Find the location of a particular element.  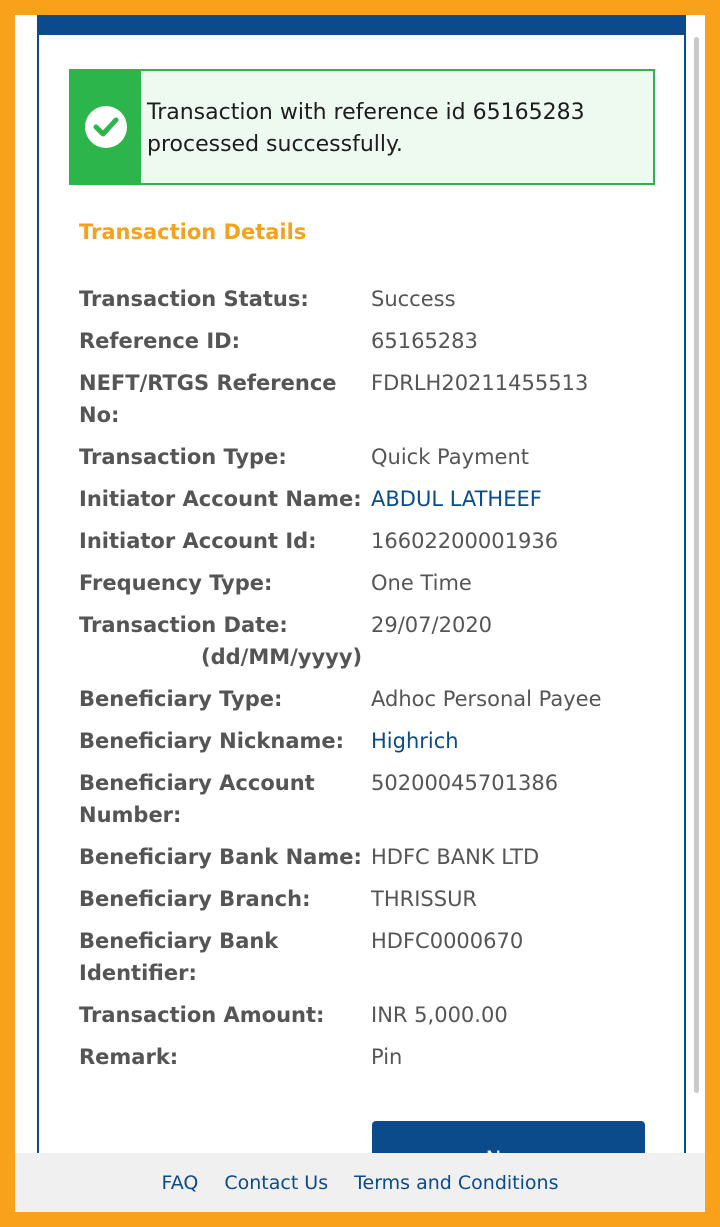

detail-row: Beneficiary Bank Identifier: HDFC0000670 is located at coordinates (369, 957).